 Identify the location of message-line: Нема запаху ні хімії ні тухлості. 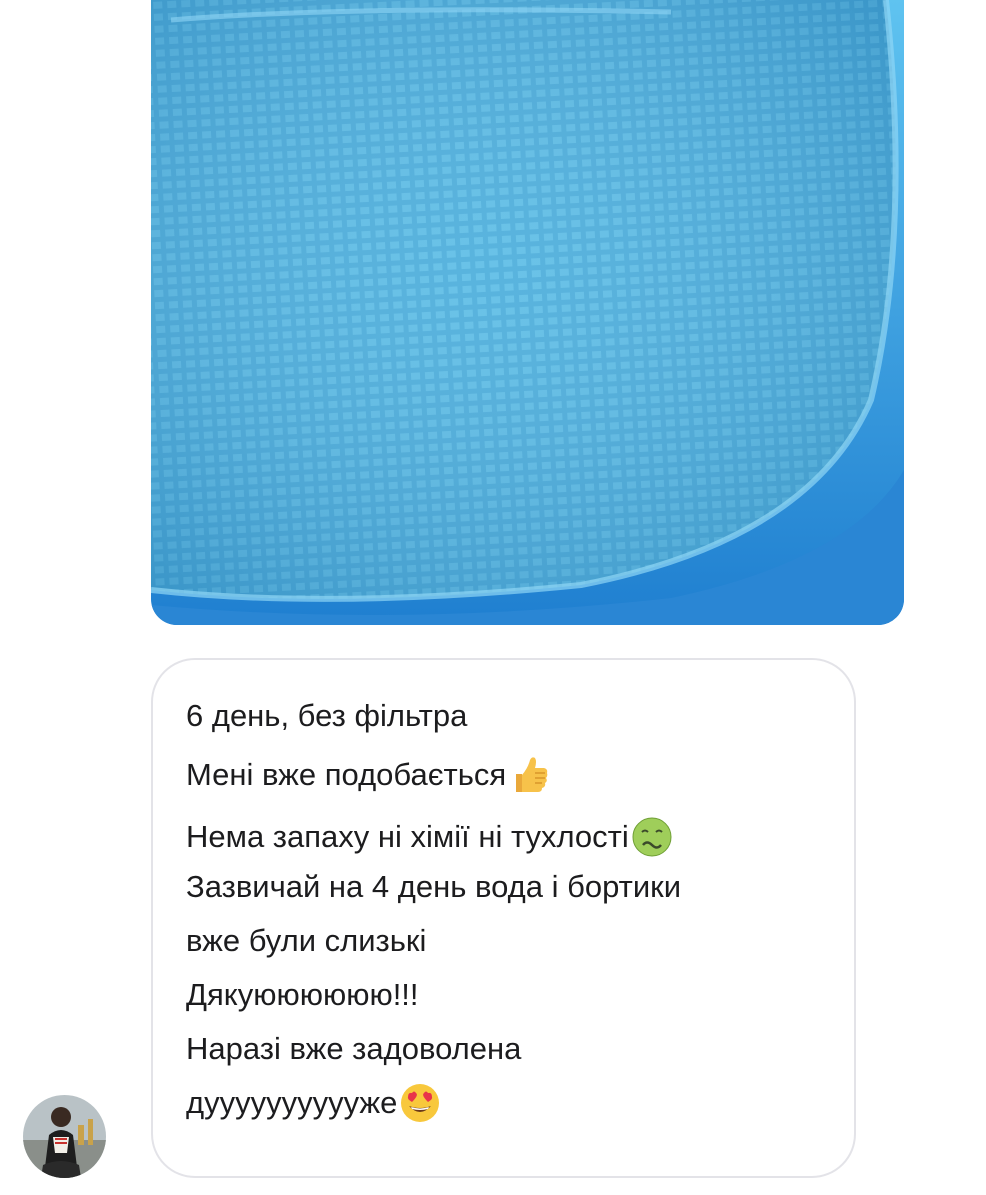
(520, 837).